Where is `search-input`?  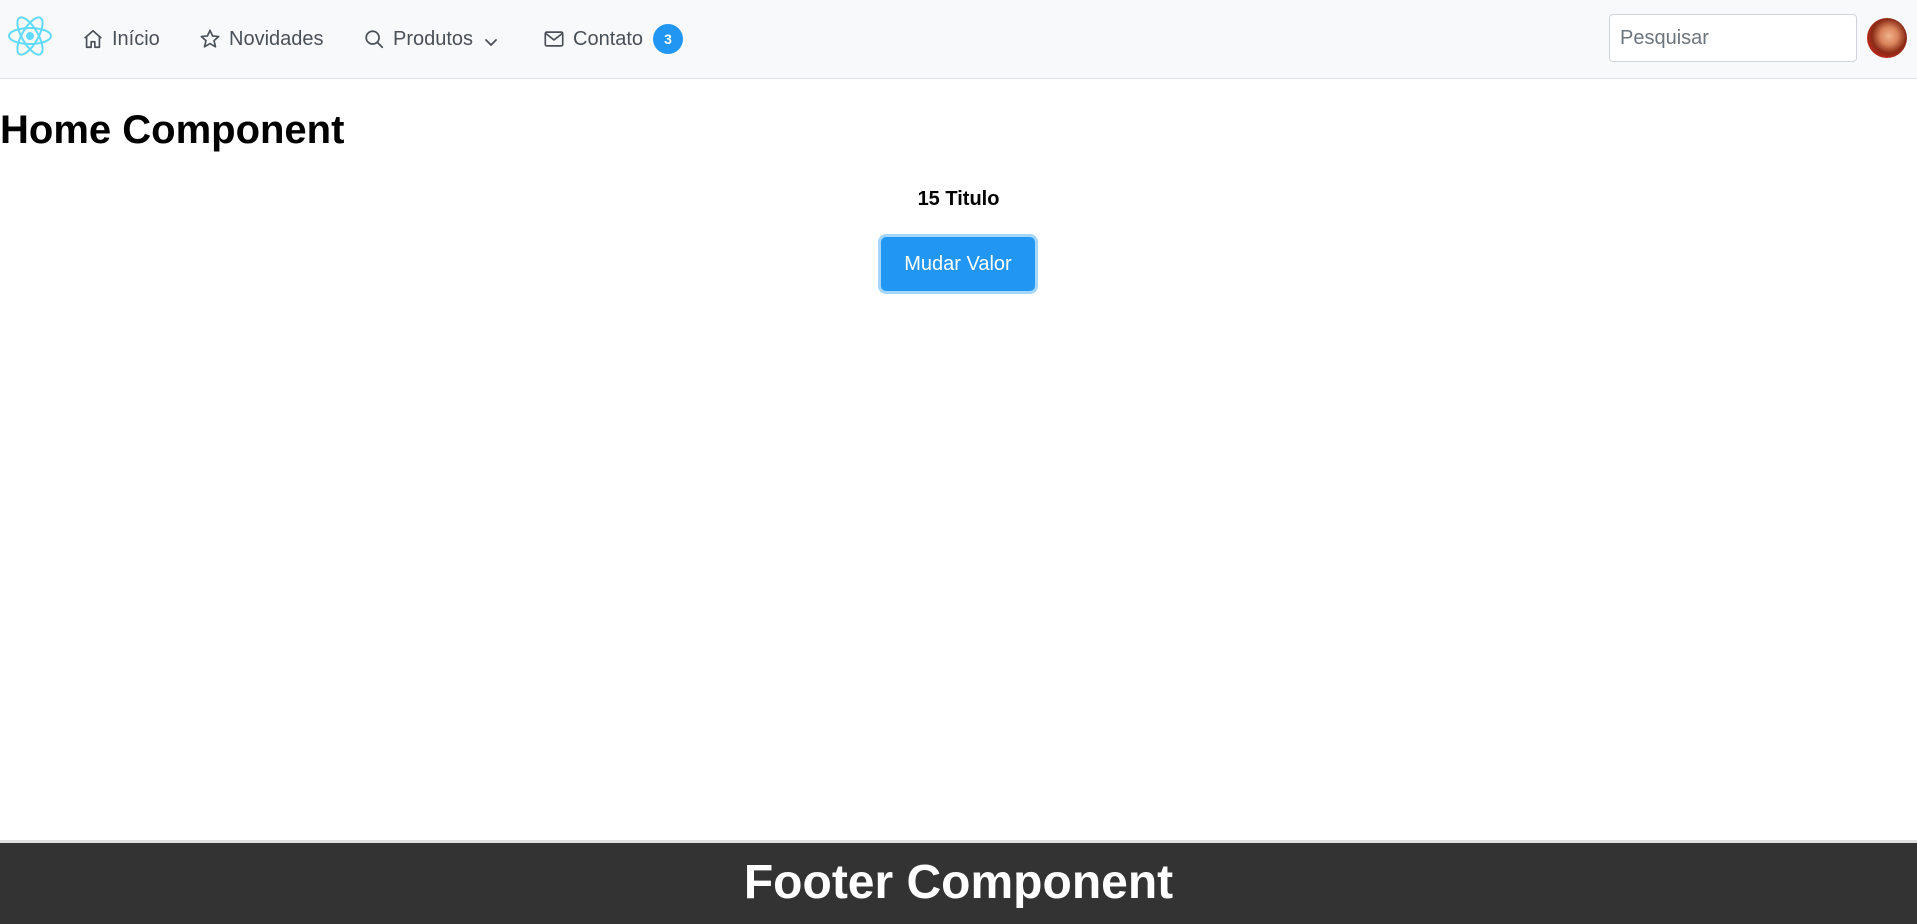
search-input is located at coordinates (1733, 38).